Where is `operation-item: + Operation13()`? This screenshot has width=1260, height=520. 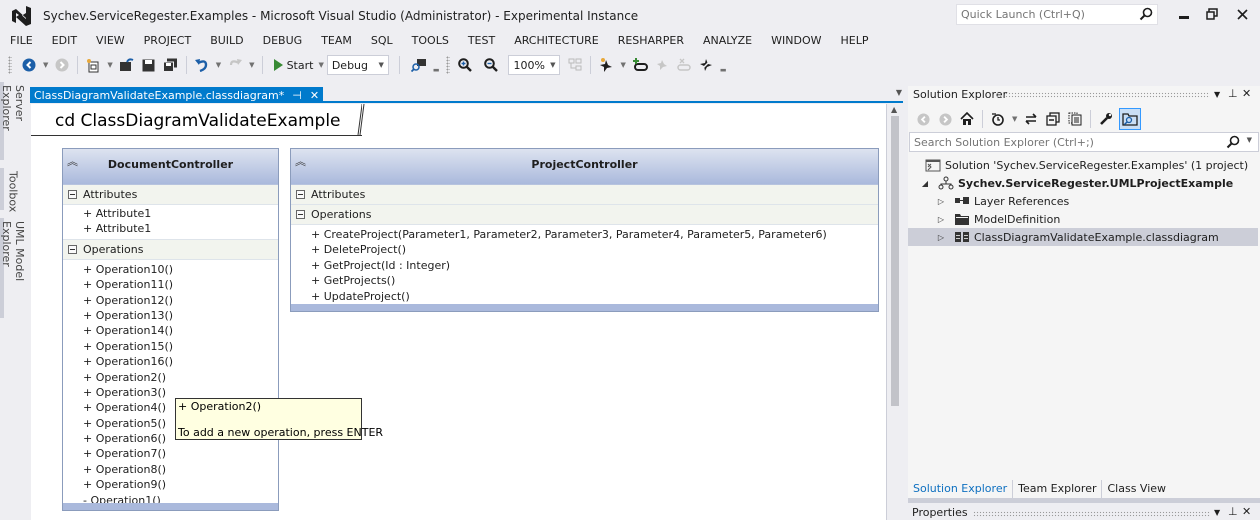
operation-item: + Operation13() is located at coordinates (170, 315).